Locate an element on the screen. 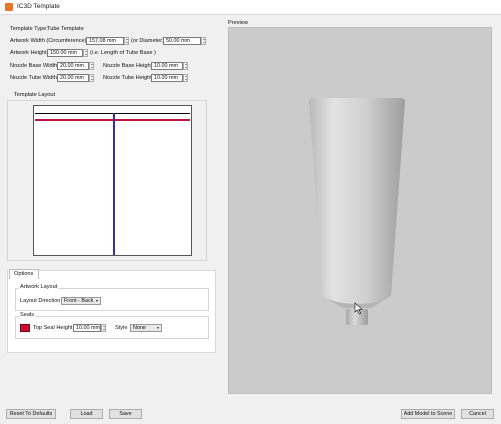 Image resolution: width=501 pixels, height=424 pixels. artwork-height-note: (i.e. Length of Tube Base ) is located at coordinates (123, 53).